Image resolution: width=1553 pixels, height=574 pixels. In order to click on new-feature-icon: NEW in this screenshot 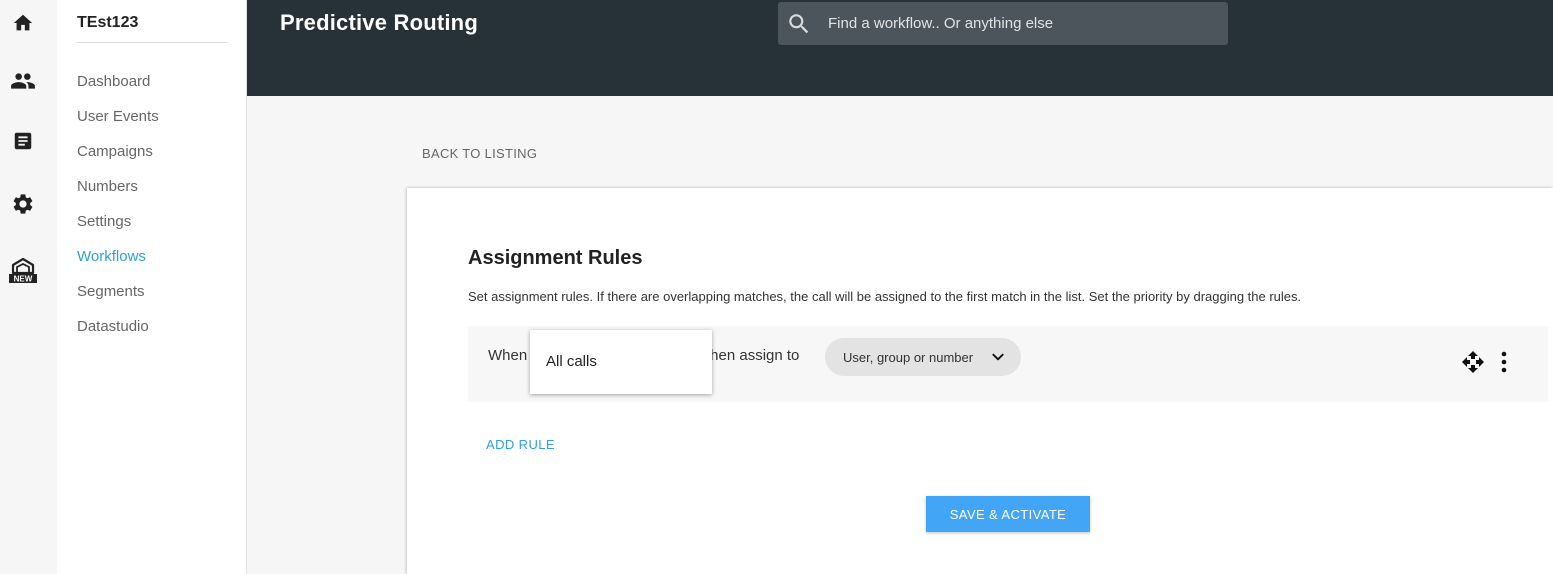, I will do `click(23, 271)`.